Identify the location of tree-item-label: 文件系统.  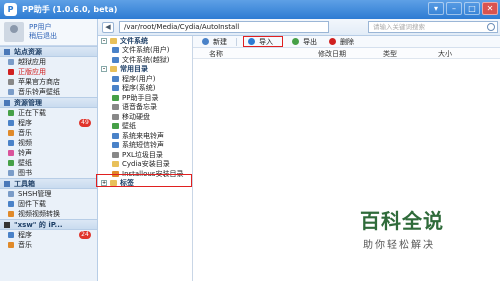
(134, 40).